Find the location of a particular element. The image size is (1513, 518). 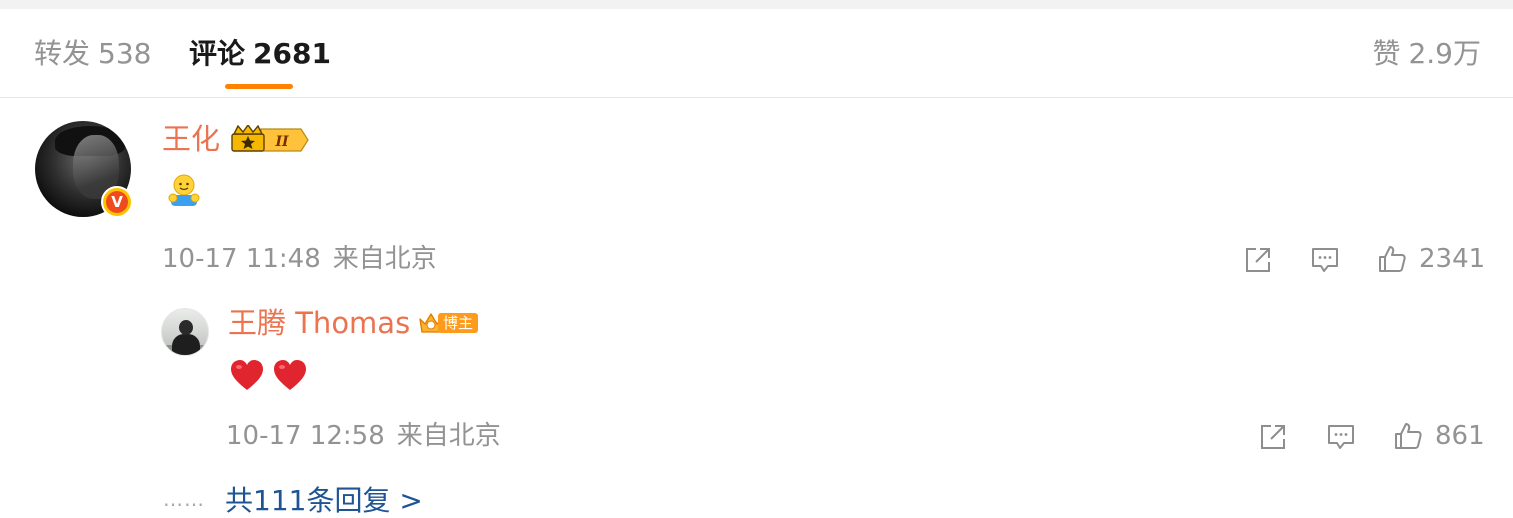

comment-like-count: 2341 is located at coordinates (1452, 259).